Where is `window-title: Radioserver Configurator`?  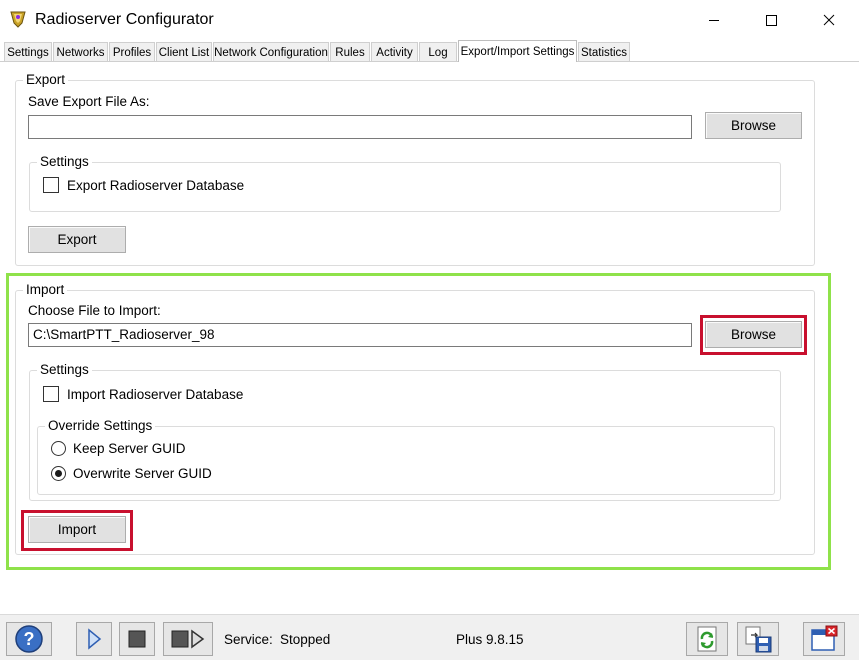
window-title: Radioserver Configurator is located at coordinates (124, 19).